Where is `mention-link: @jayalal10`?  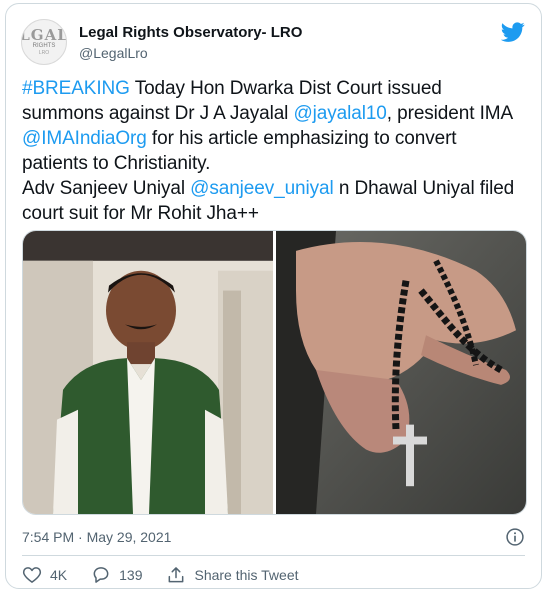
mention-link: @jayalal10 is located at coordinates (339, 113).